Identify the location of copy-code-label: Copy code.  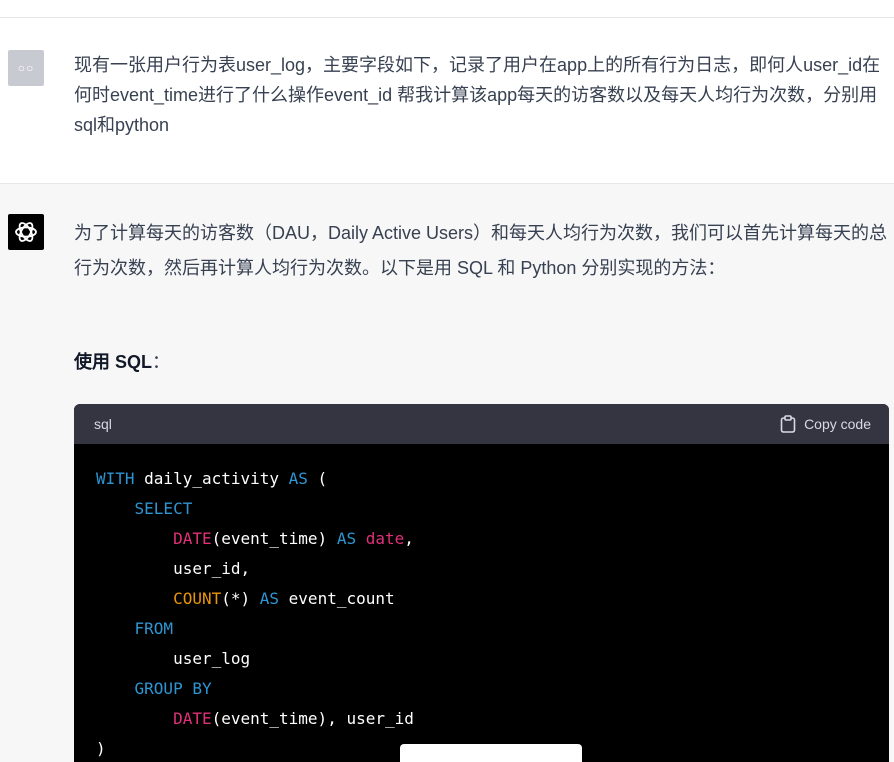
(837, 424).